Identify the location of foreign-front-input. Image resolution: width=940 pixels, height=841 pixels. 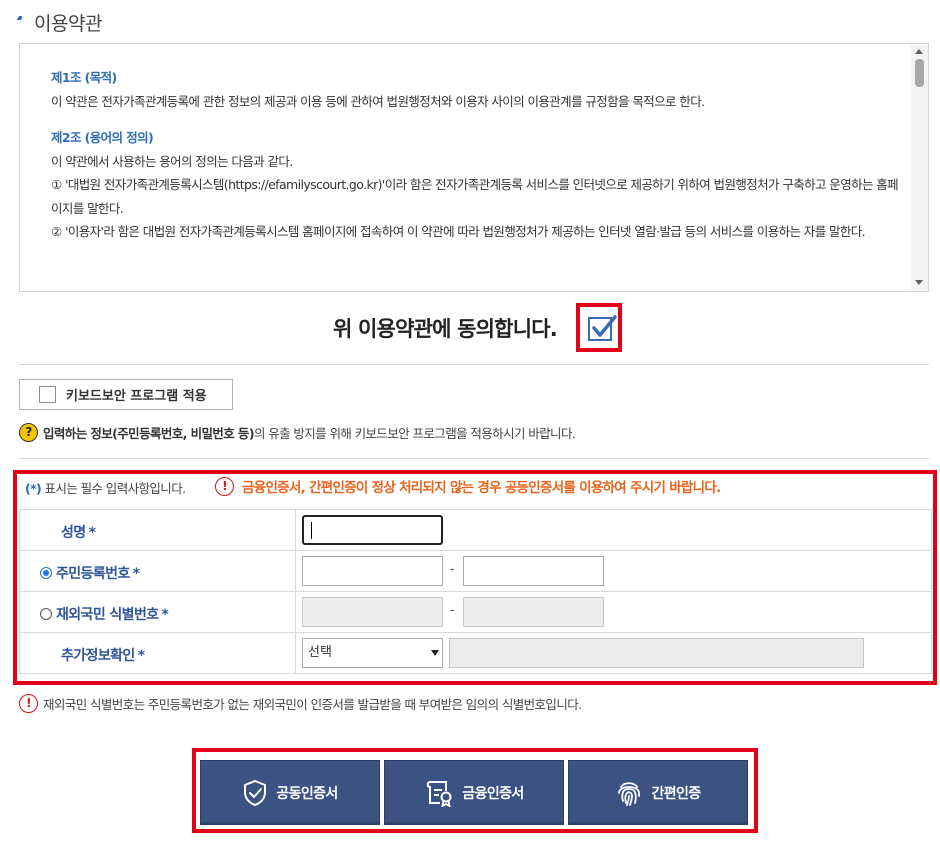
(372, 612).